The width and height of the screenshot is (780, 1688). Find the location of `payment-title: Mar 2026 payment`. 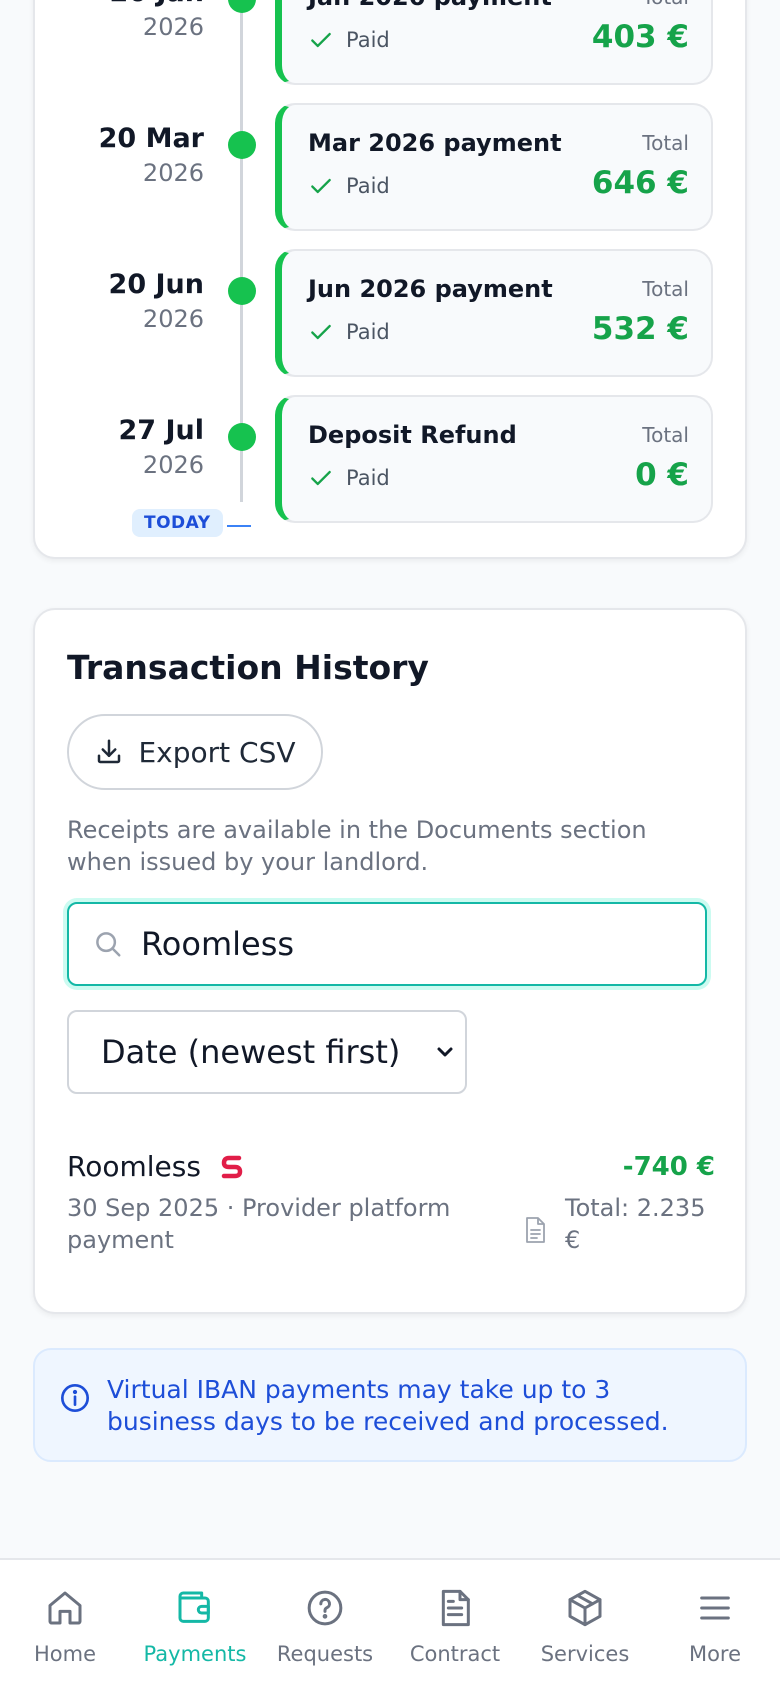

payment-title: Mar 2026 payment is located at coordinates (435, 143).